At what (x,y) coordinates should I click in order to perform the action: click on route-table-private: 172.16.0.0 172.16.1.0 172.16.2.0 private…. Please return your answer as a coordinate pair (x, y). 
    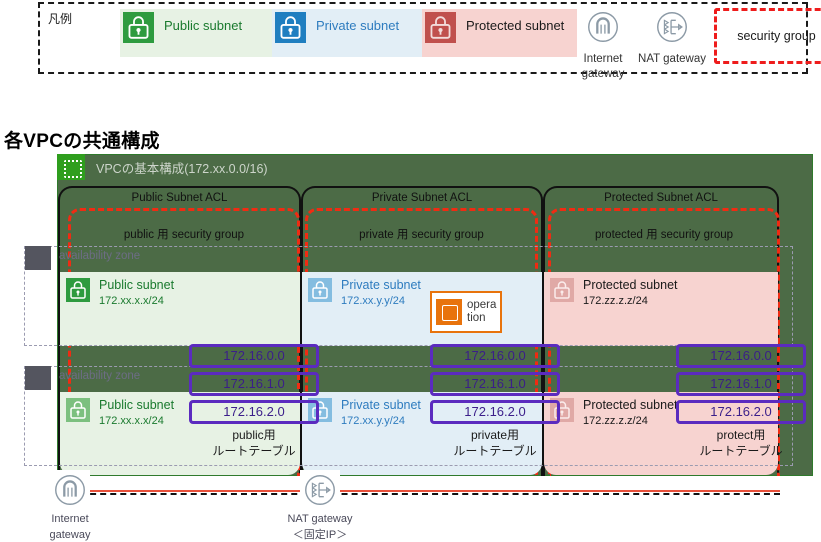
    Looking at the image, I should click on (495, 401).